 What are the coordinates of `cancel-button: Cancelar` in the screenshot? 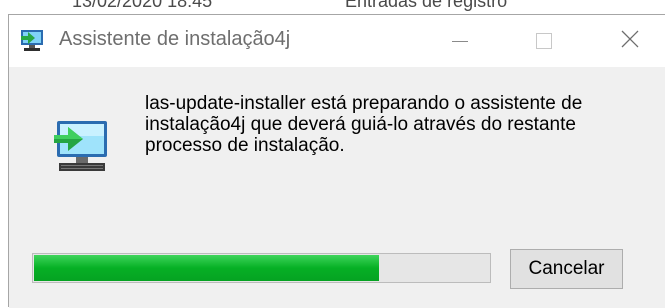 It's located at (566, 269).